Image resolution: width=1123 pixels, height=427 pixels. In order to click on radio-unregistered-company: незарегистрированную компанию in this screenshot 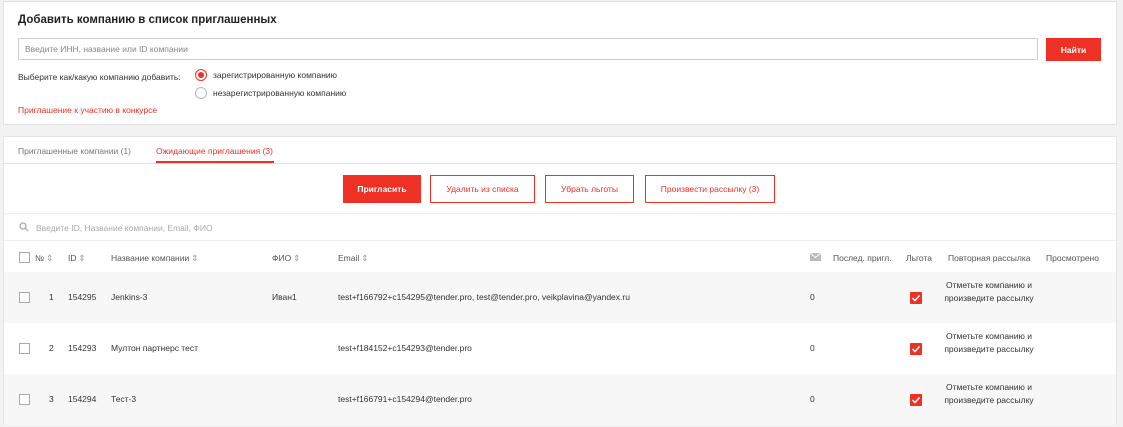, I will do `click(270, 93)`.